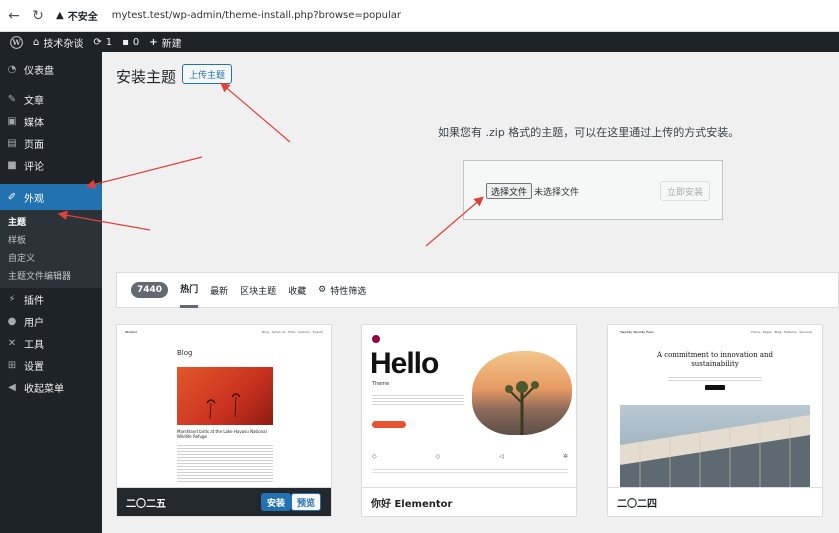 This screenshot has width=839, height=533. I want to click on reload-icon: ↻, so click(38, 16).